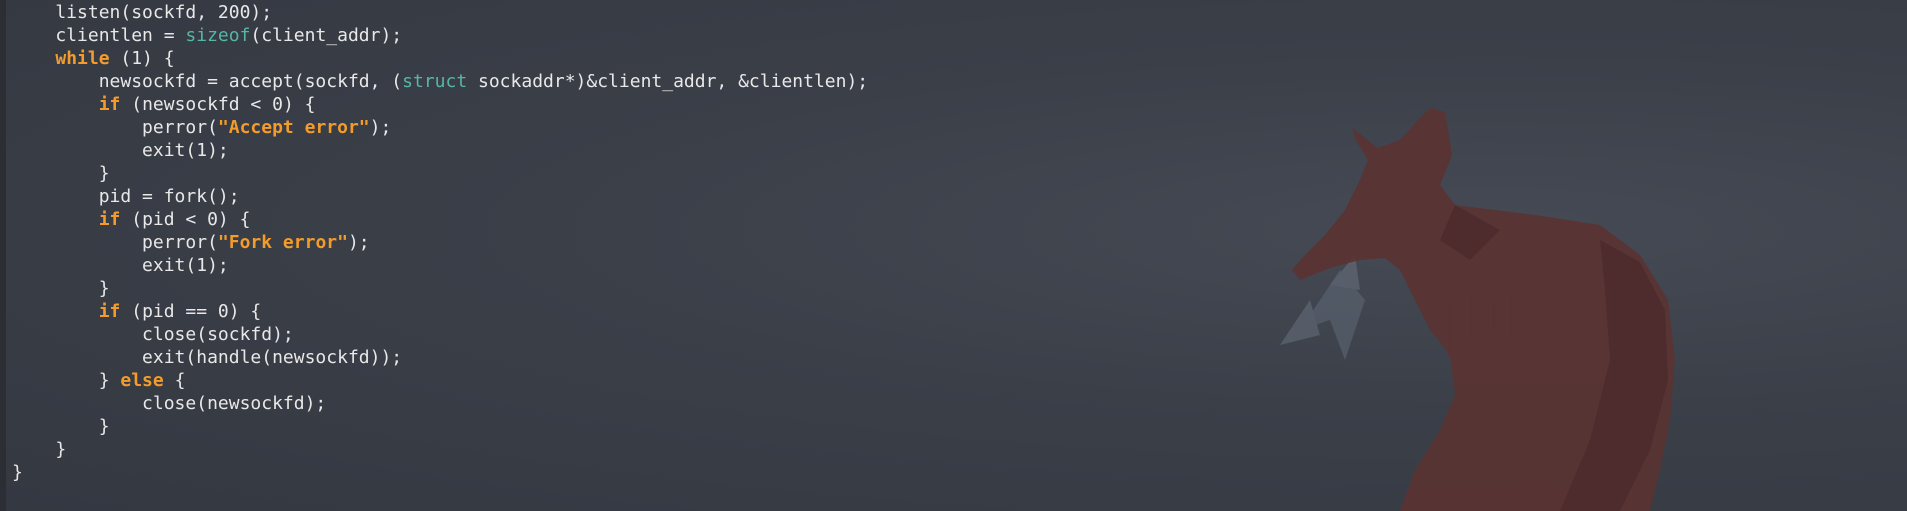 The width and height of the screenshot is (1907, 511). What do you see at coordinates (326, 35) in the screenshot?
I see `code-token-plain: (client_addr);` at bounding box center [326, 35].